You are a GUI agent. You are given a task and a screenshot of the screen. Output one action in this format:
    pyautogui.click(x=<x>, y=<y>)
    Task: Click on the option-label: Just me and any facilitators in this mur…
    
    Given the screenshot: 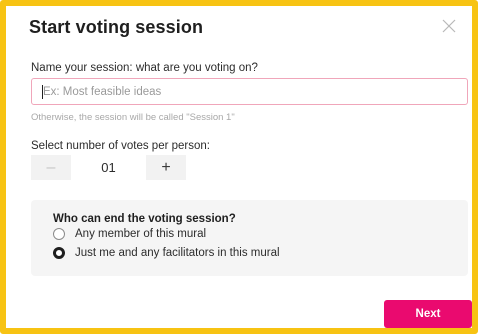 What is the action you would take?
    pyautogui.click(x=177, y=253)
    